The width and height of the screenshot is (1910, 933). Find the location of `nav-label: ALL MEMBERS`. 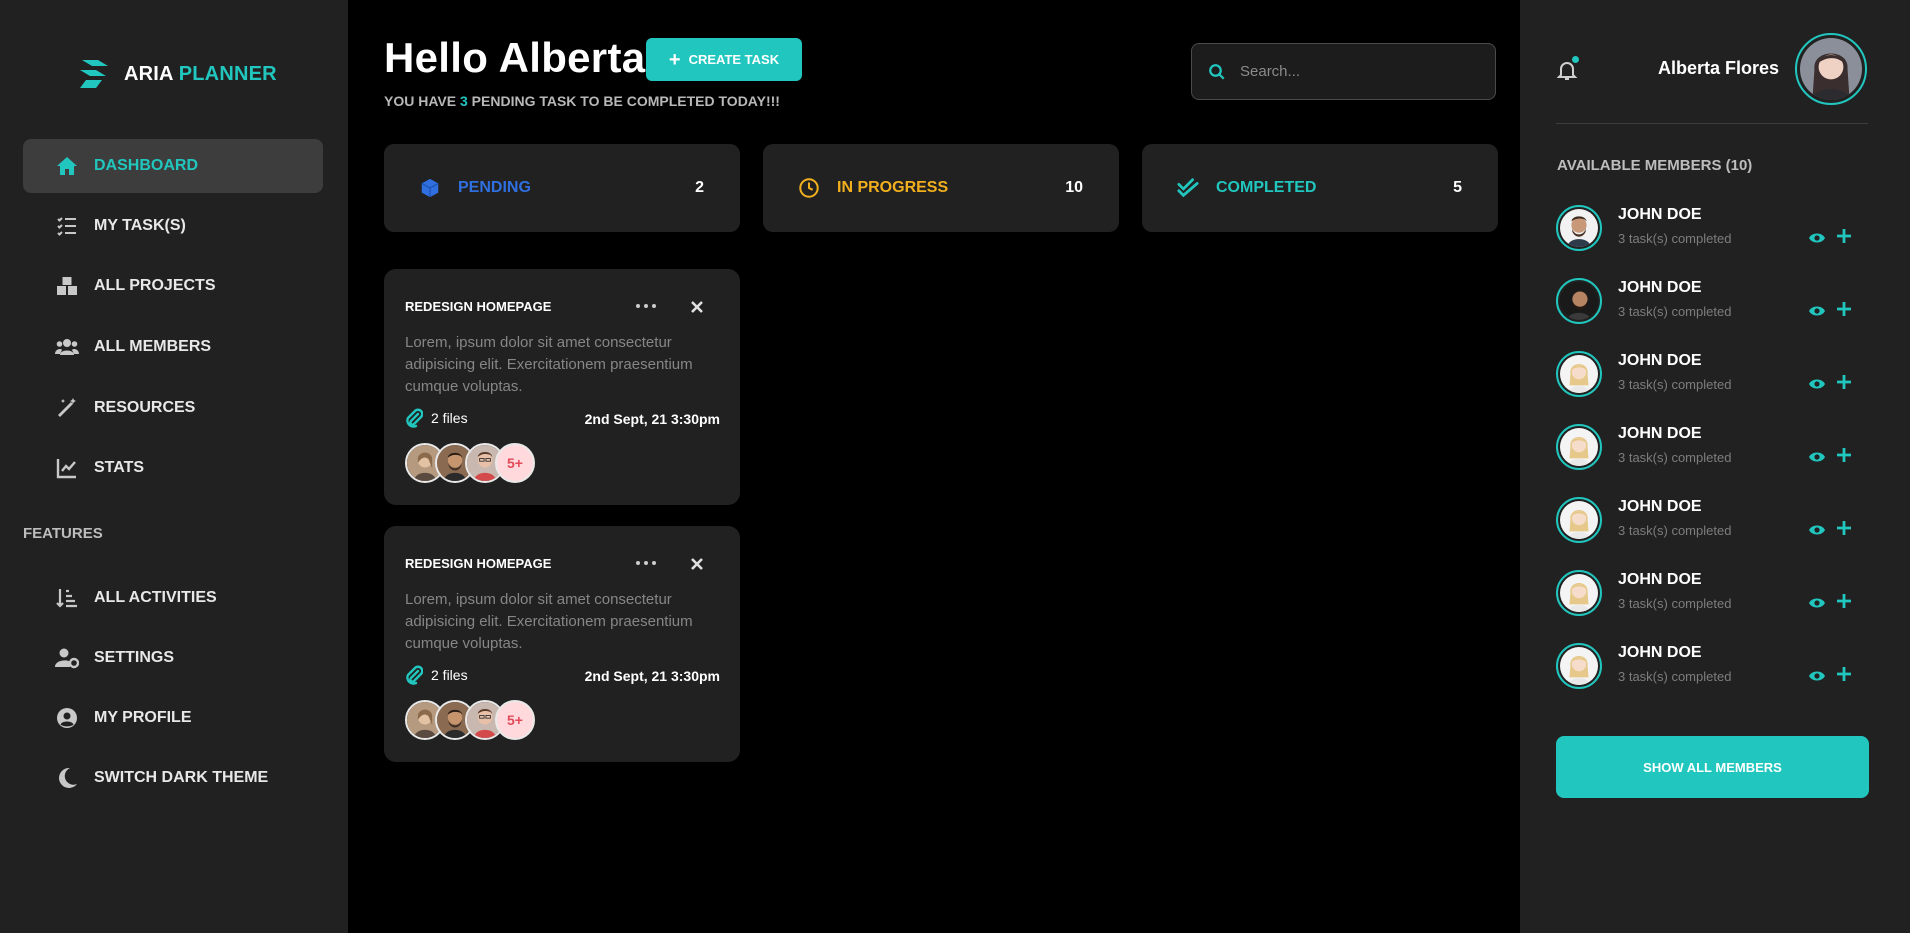

nav-label: ALL MEMBERS is located at coordinates (153, 346).